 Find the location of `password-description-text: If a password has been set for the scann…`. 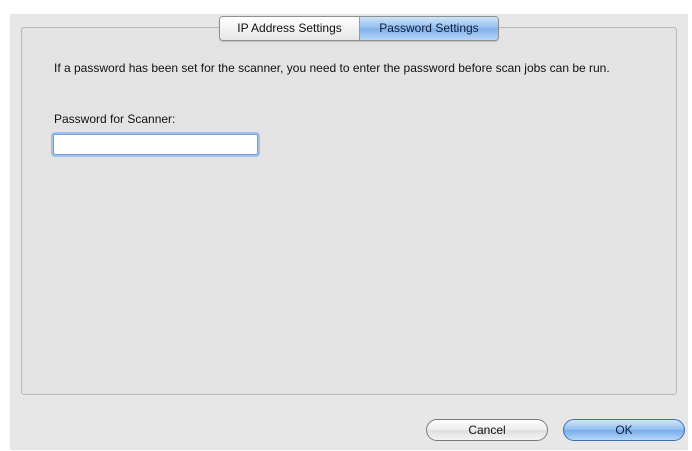

password-description-text: If a password has been set for the scann… is located at coordinates (332, 68).